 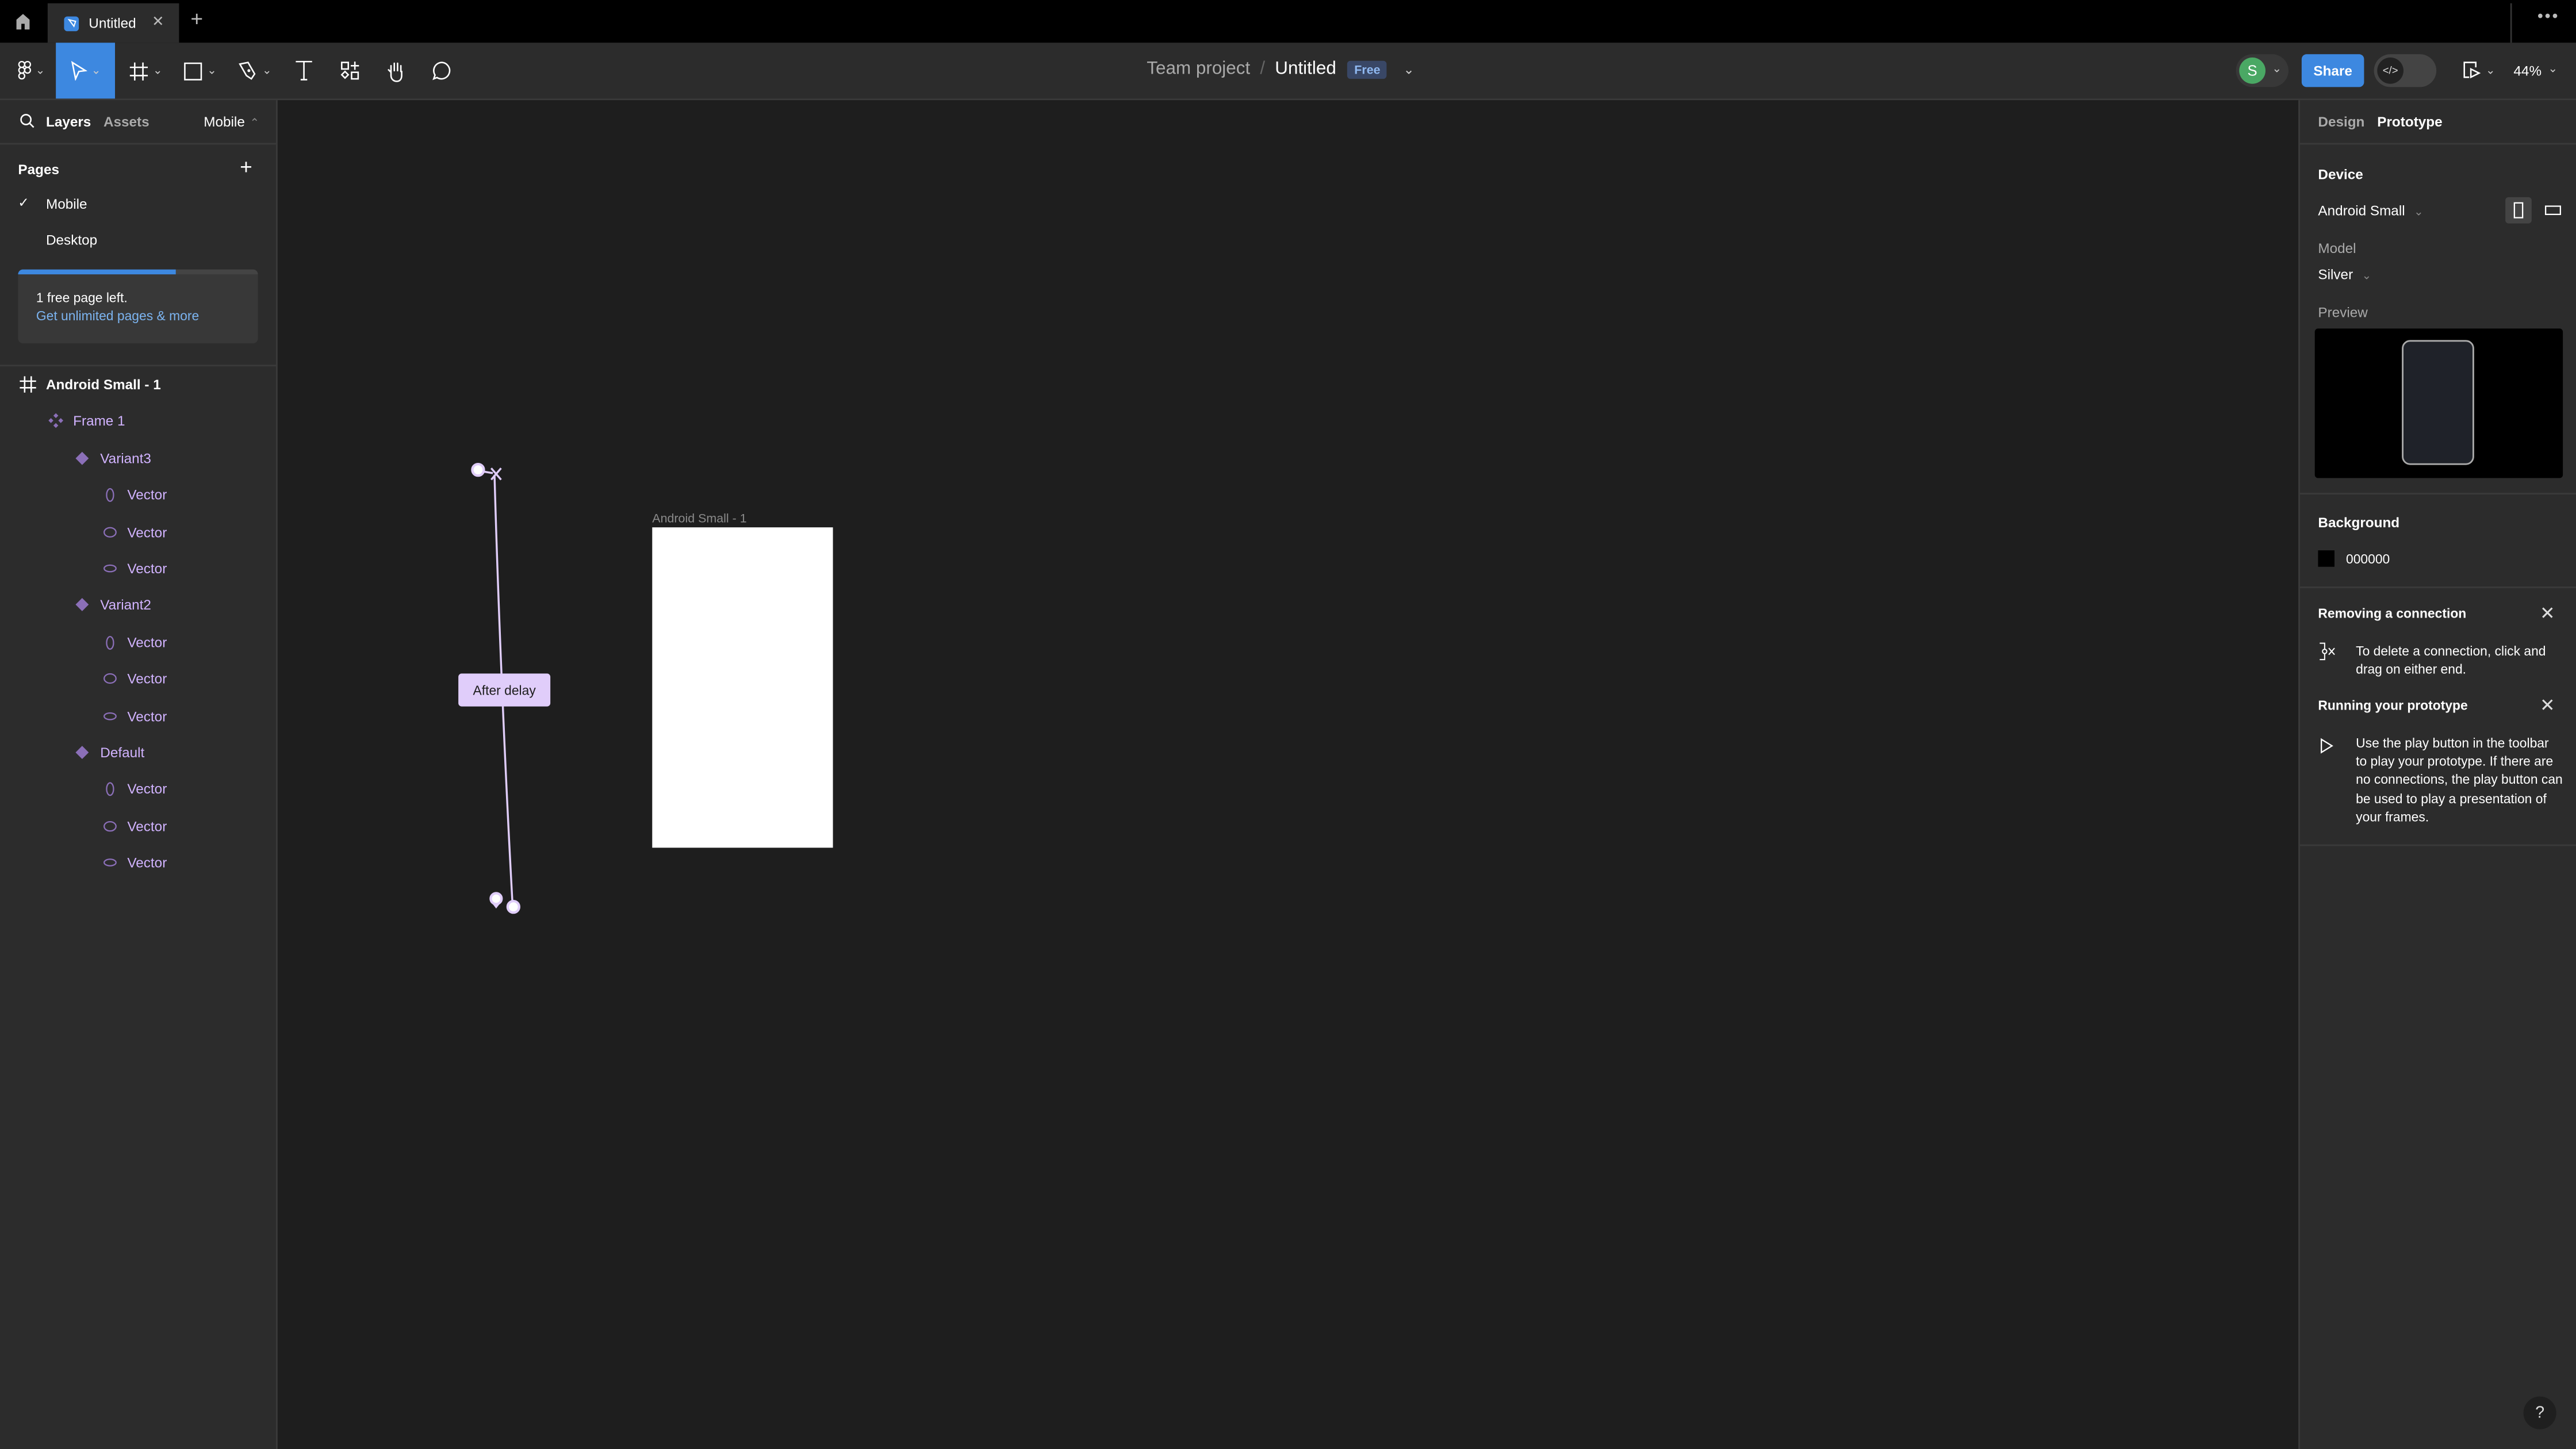 What do you see at coordinates (196, 18) in the screenshot?
I see `new-tab-button: +` at bounding box center [196, 18].